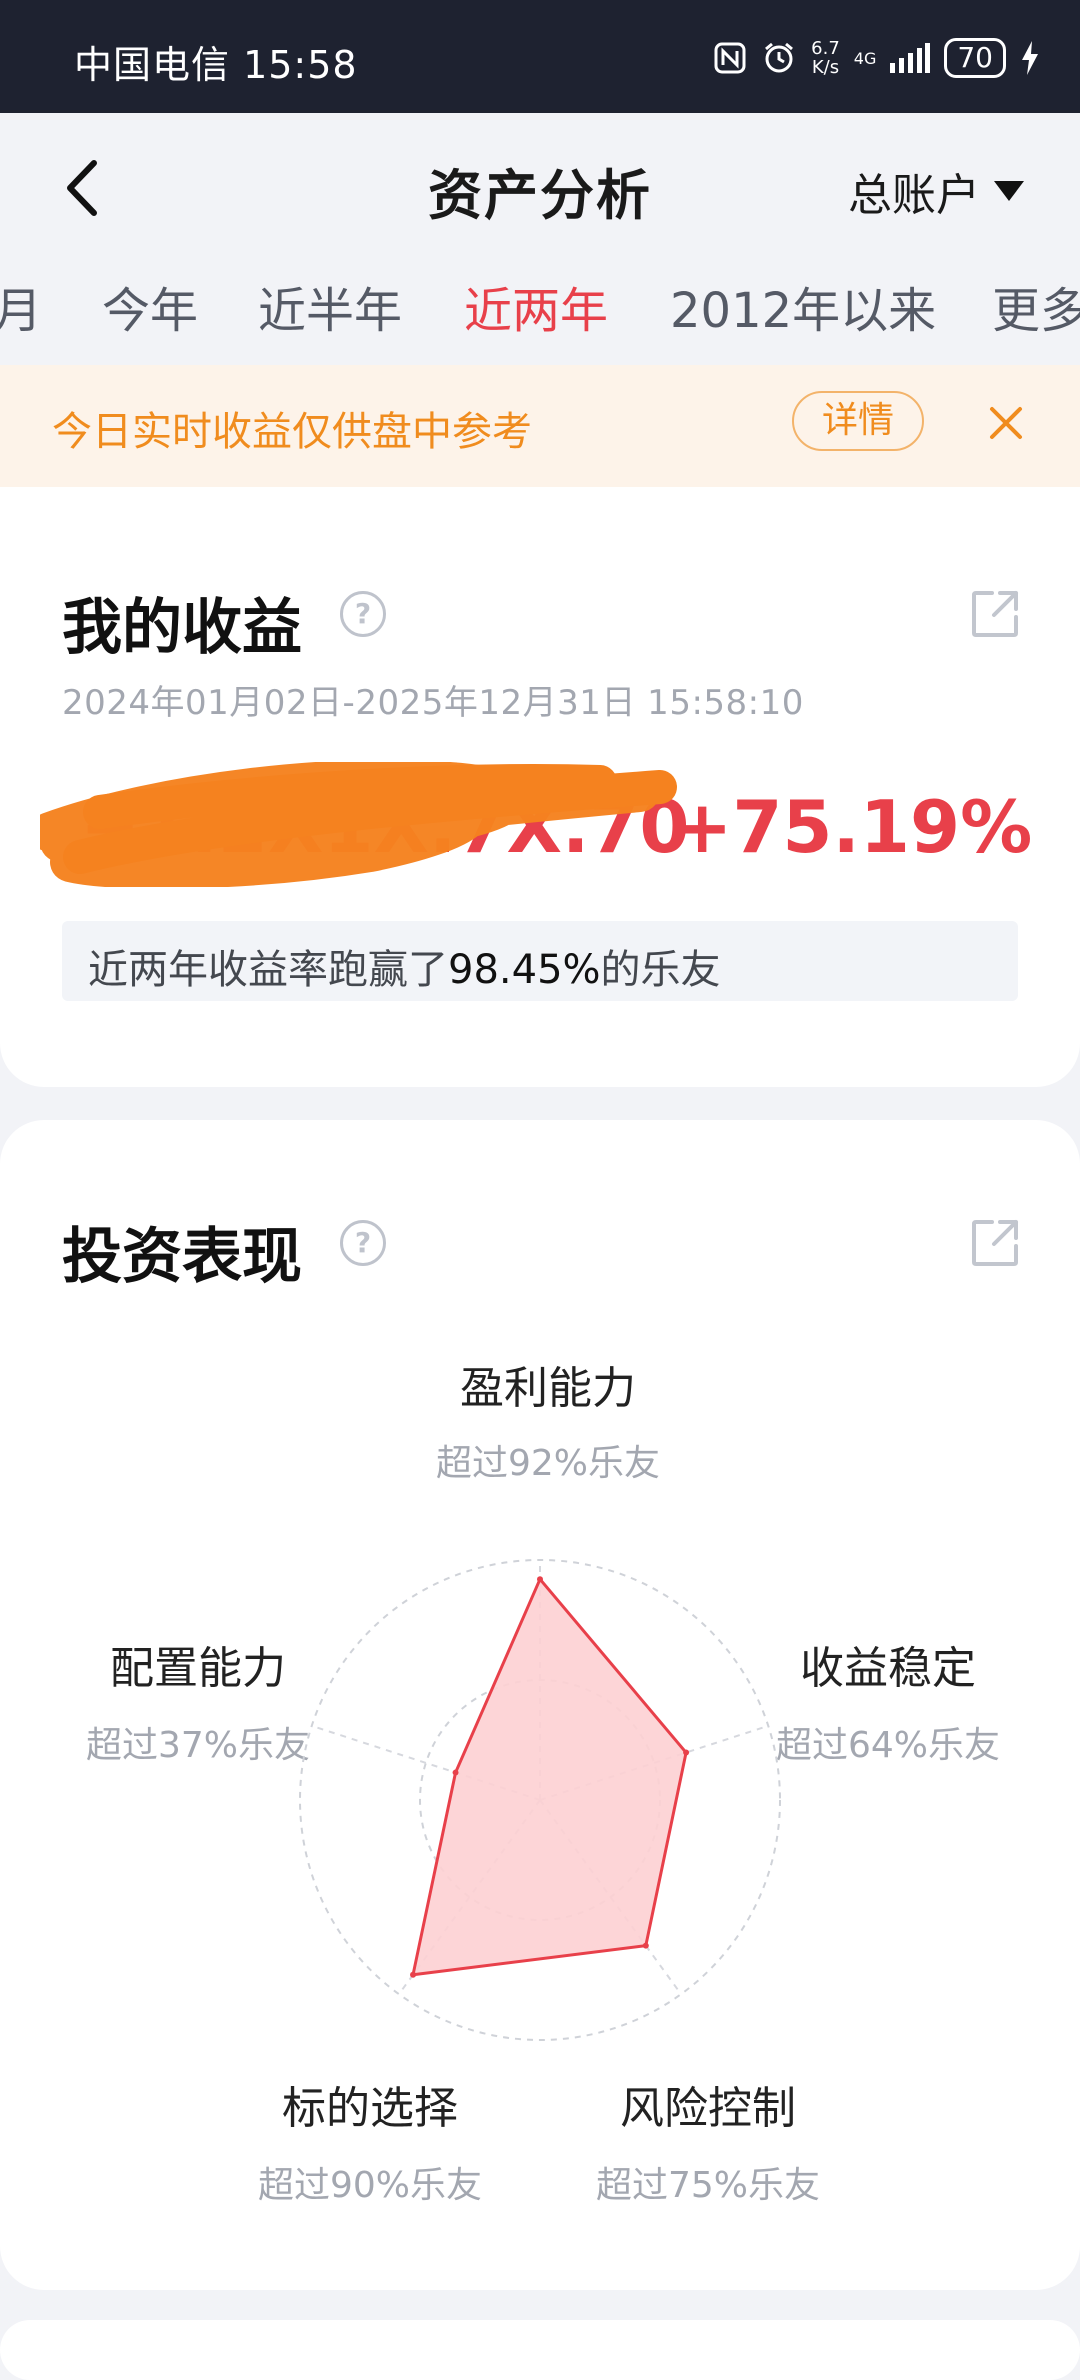  What do you see at coordinates (540, 56) in the screenshot?
I see `status-bar: 中国电信 15:58 6.7 K/s 4G 70` at bounding box center [540, 56].